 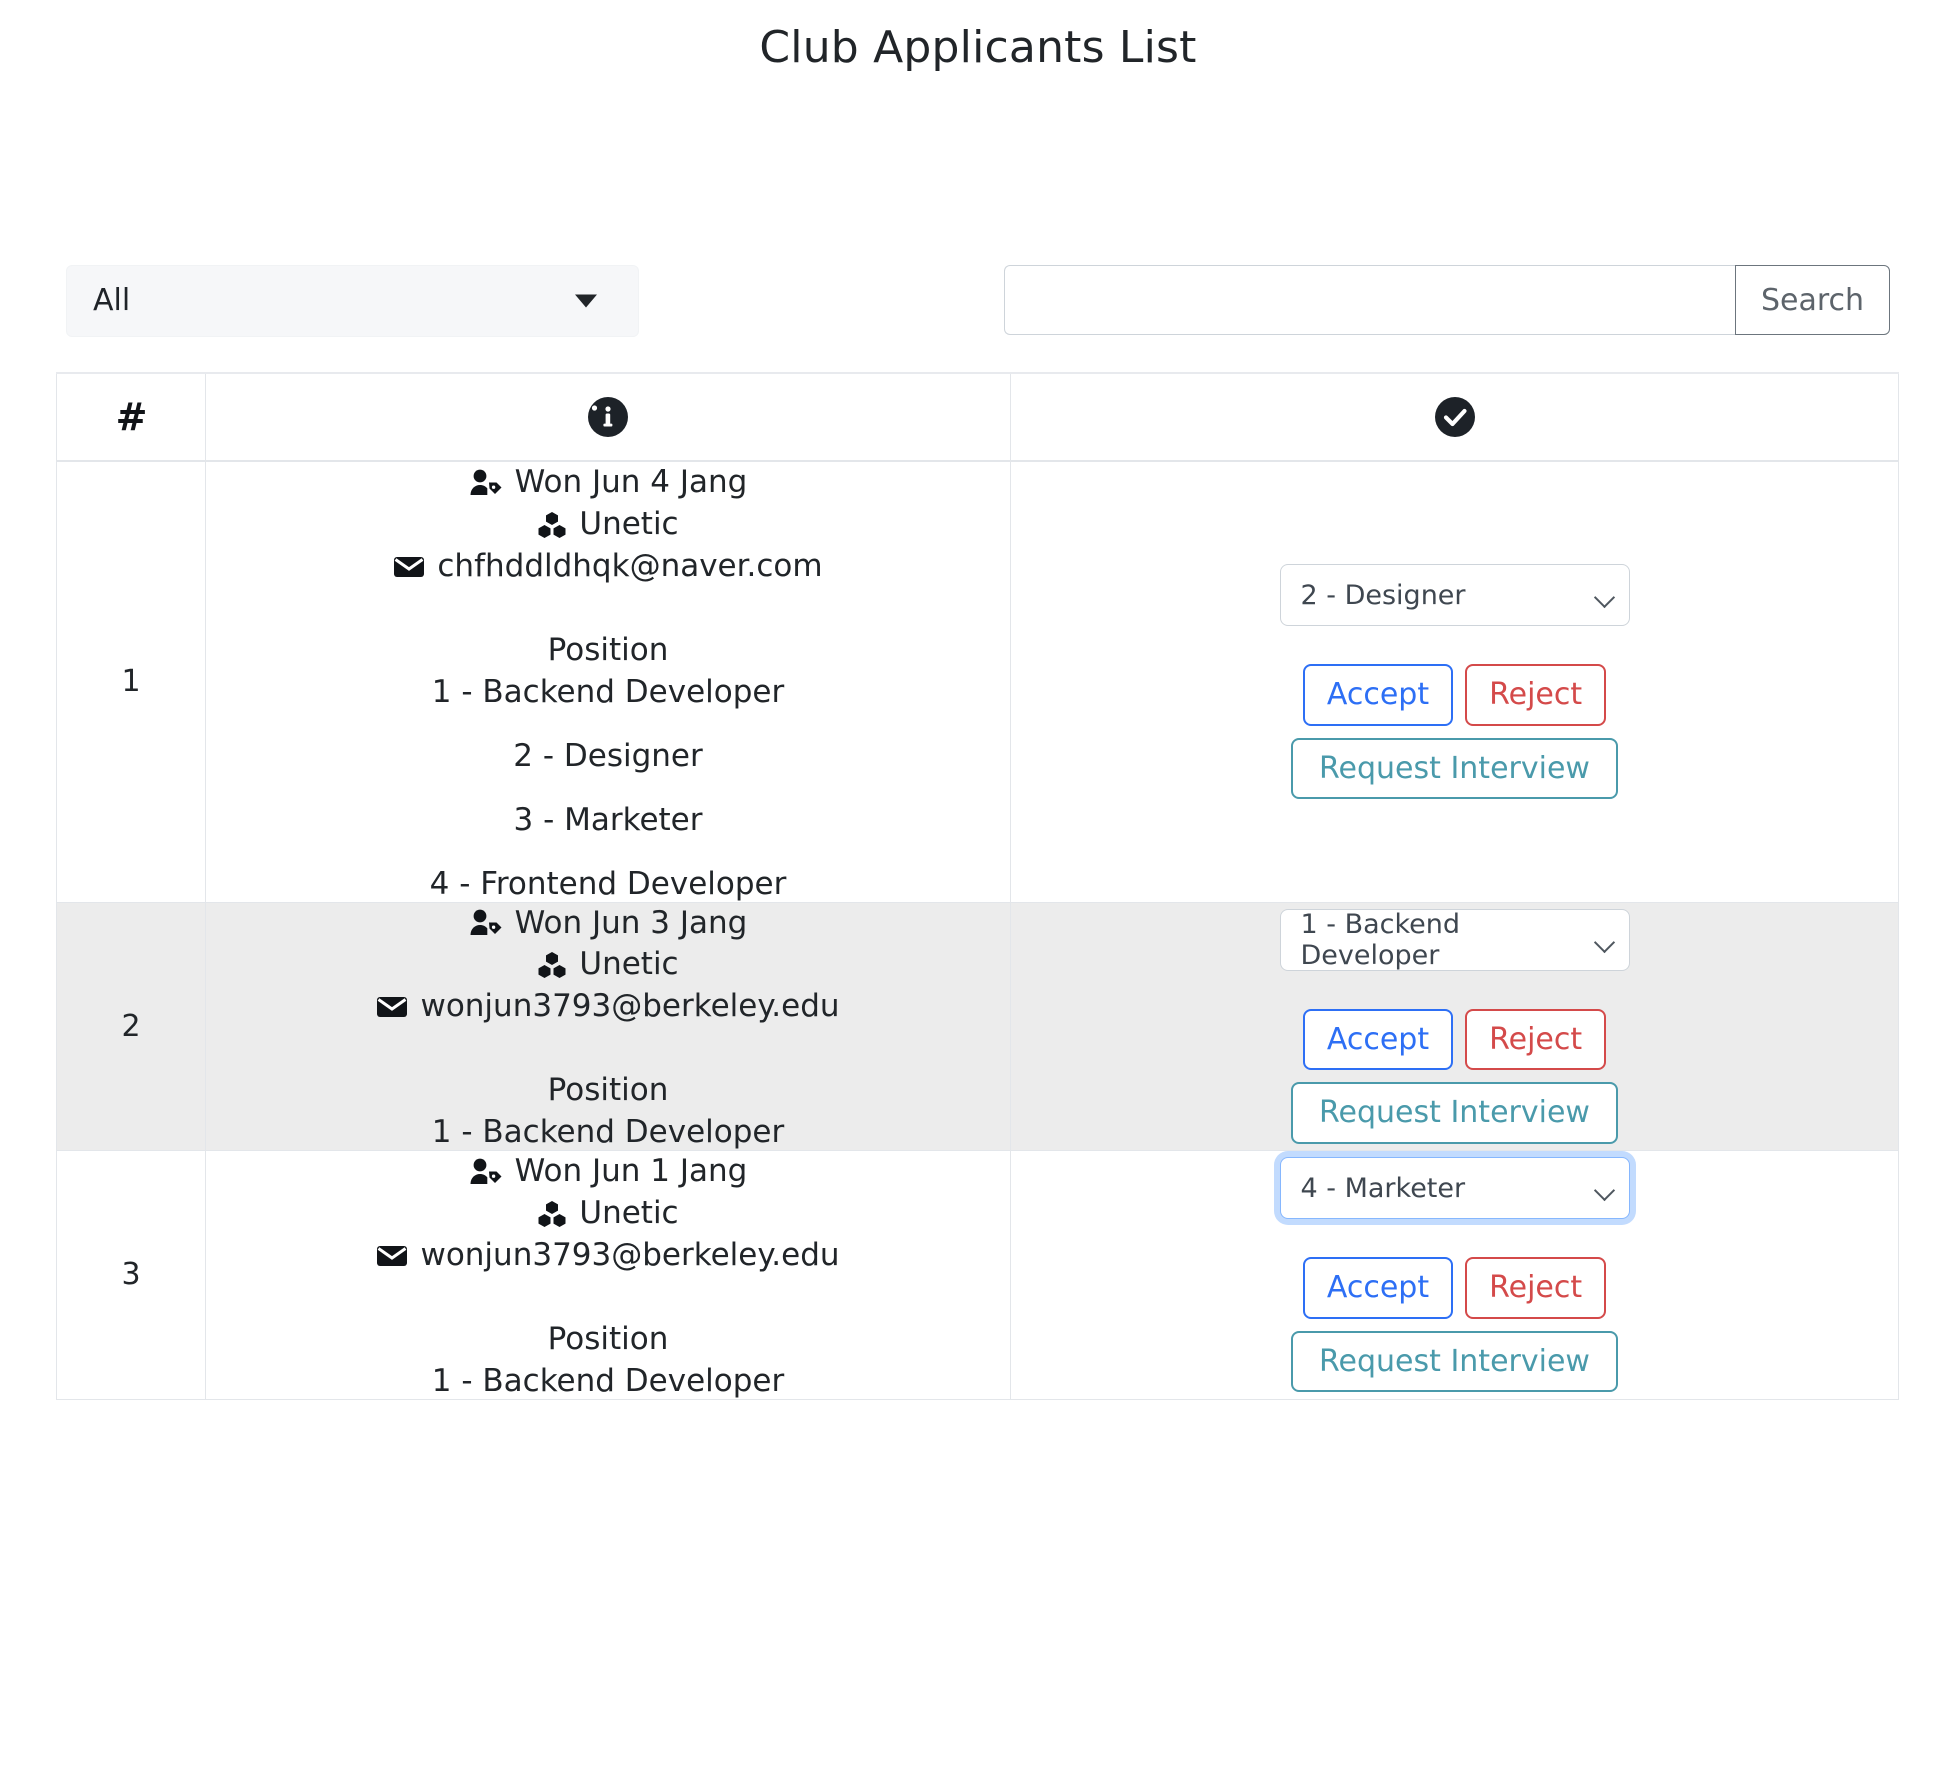 I want to click on applicant-name: Won Jun 3 Jang, so click(x=631, y=922).